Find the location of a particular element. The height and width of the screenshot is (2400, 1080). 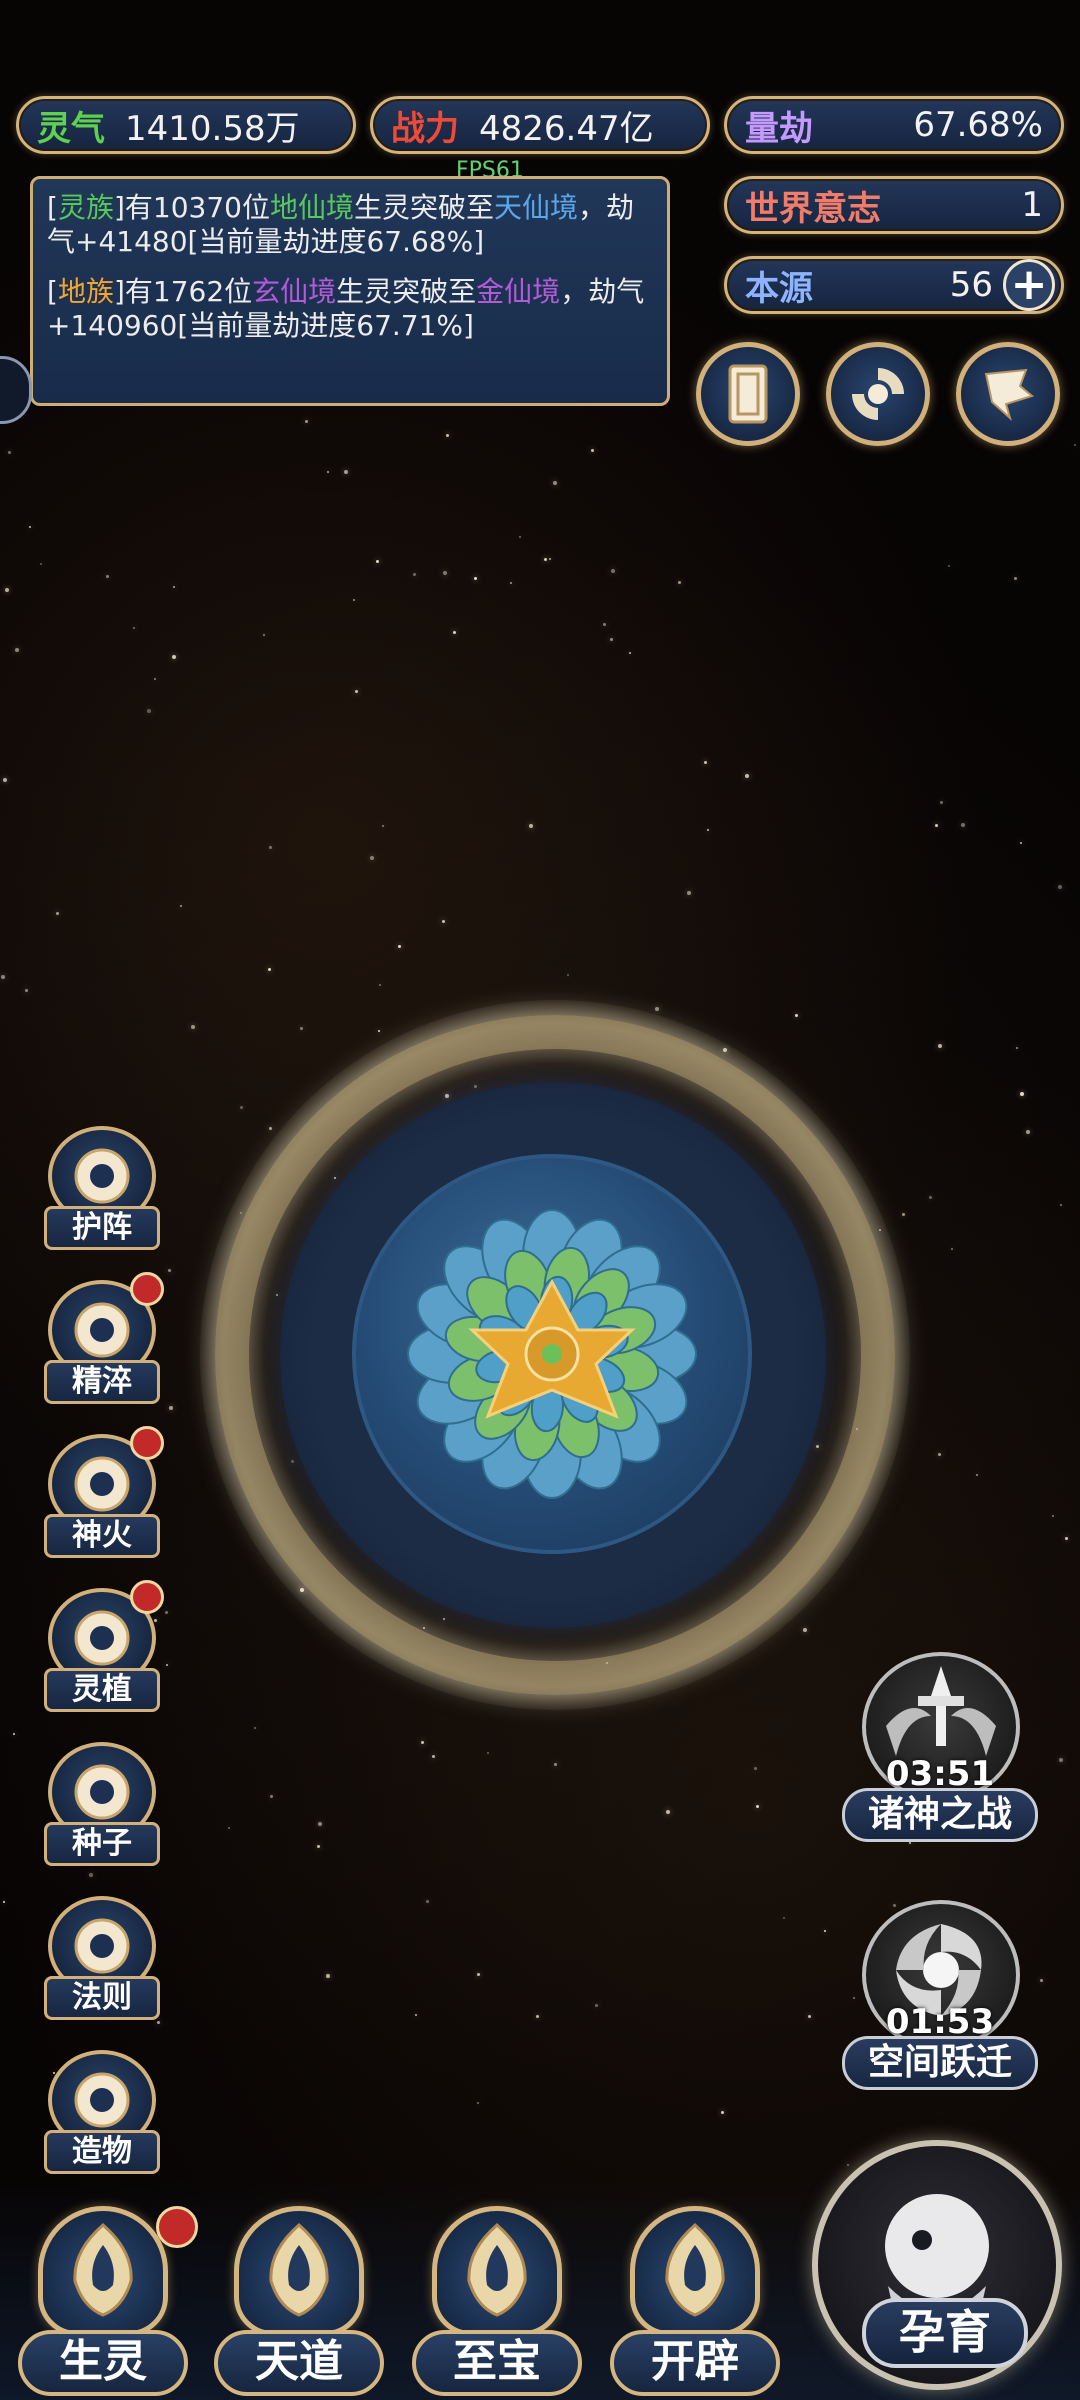

nav-label: 天道 is located at coordinates (299, 2363).